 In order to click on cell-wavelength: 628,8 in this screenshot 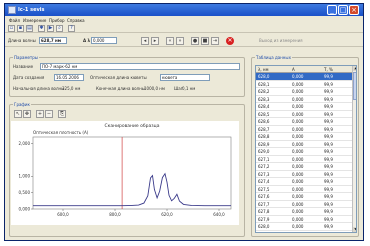, I will do `click(264, 136)`.